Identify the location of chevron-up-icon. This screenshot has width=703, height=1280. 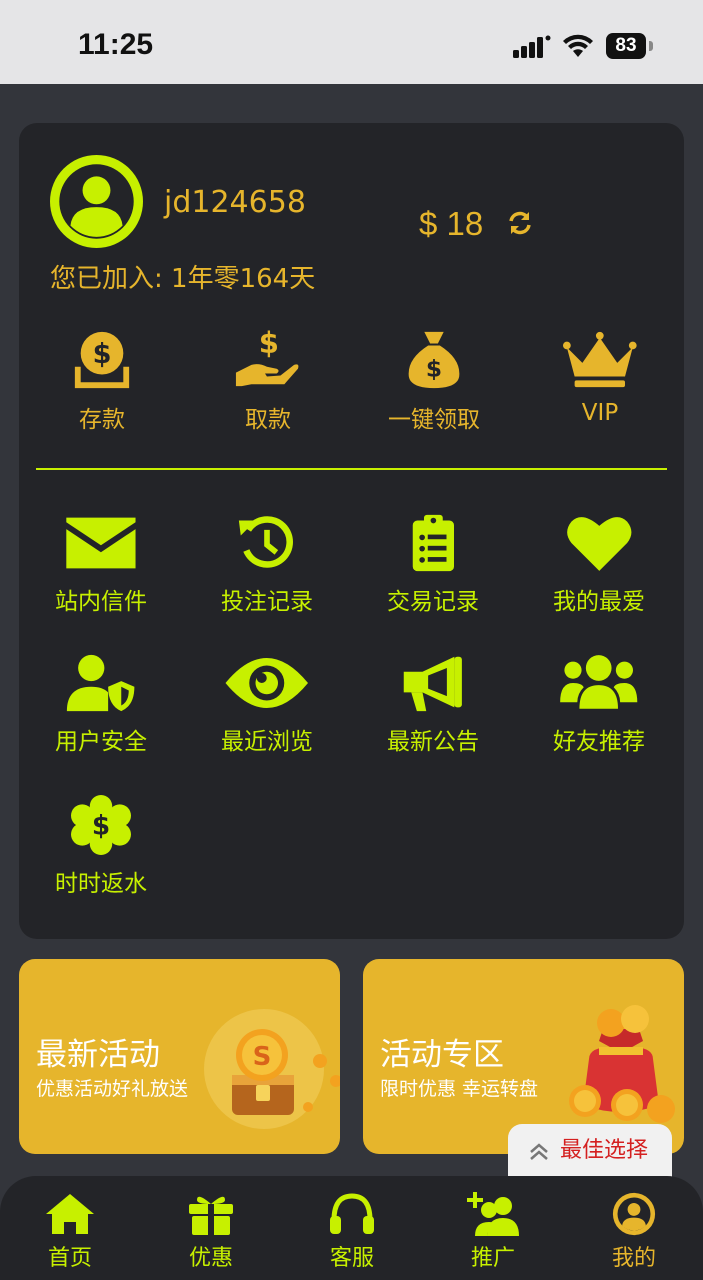
(539, 1151).